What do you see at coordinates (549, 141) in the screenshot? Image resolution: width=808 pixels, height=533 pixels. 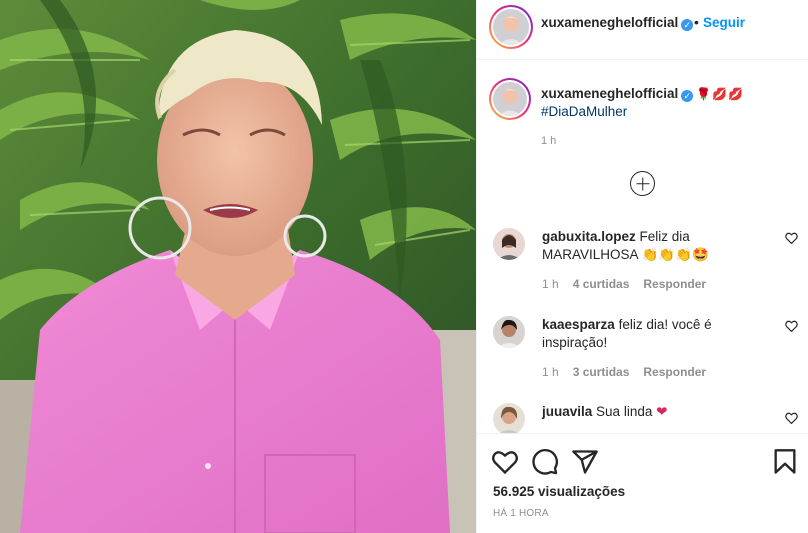 I see `caption-time: 1 h` at bounding box center [549, 141].